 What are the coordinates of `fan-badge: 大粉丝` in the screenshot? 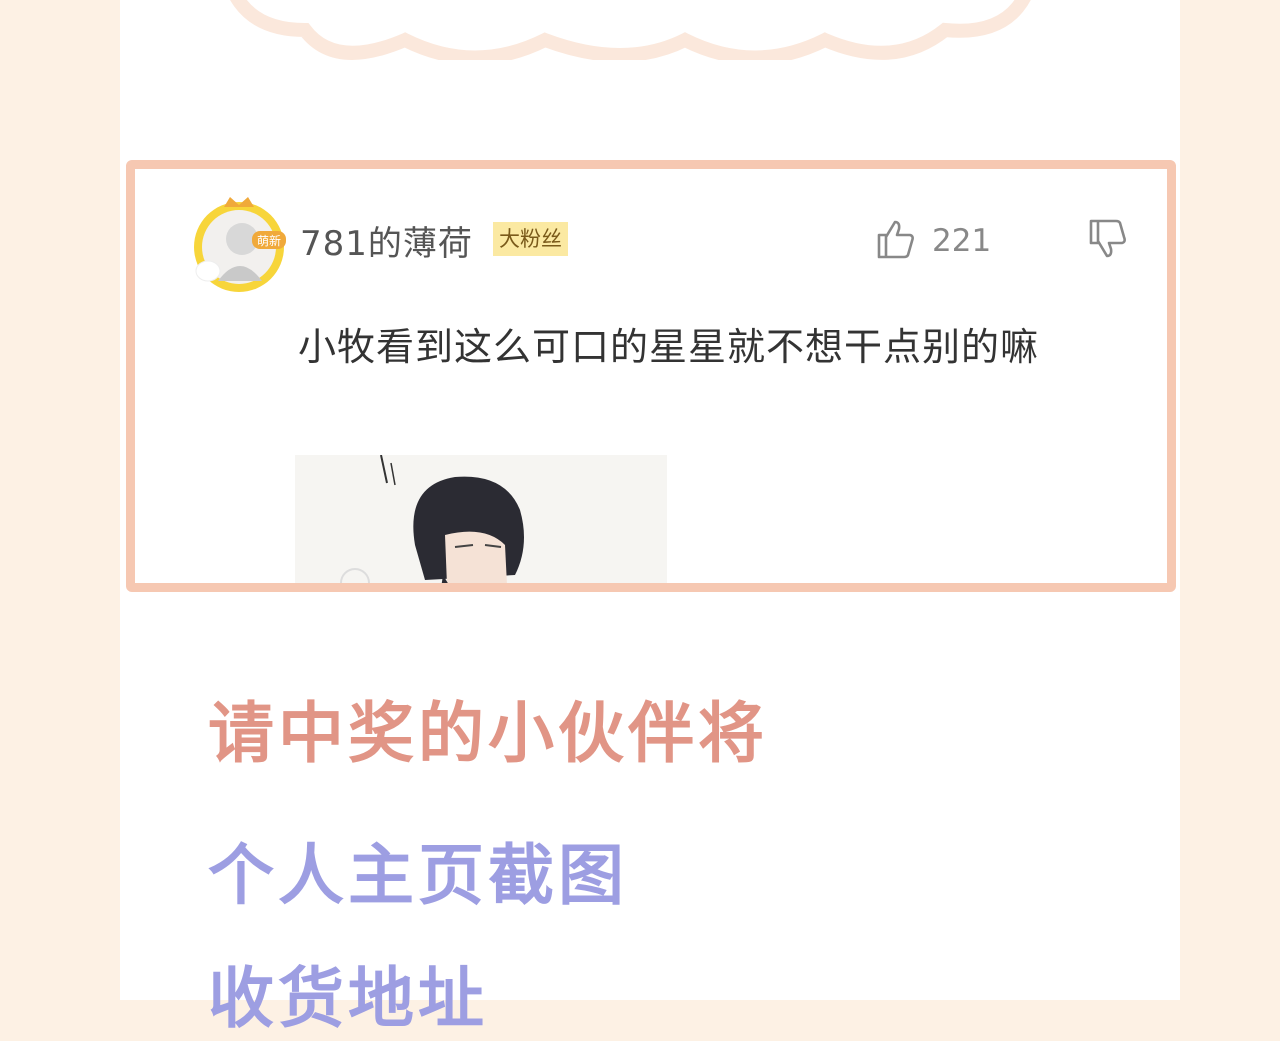 It's located at (530, 239).